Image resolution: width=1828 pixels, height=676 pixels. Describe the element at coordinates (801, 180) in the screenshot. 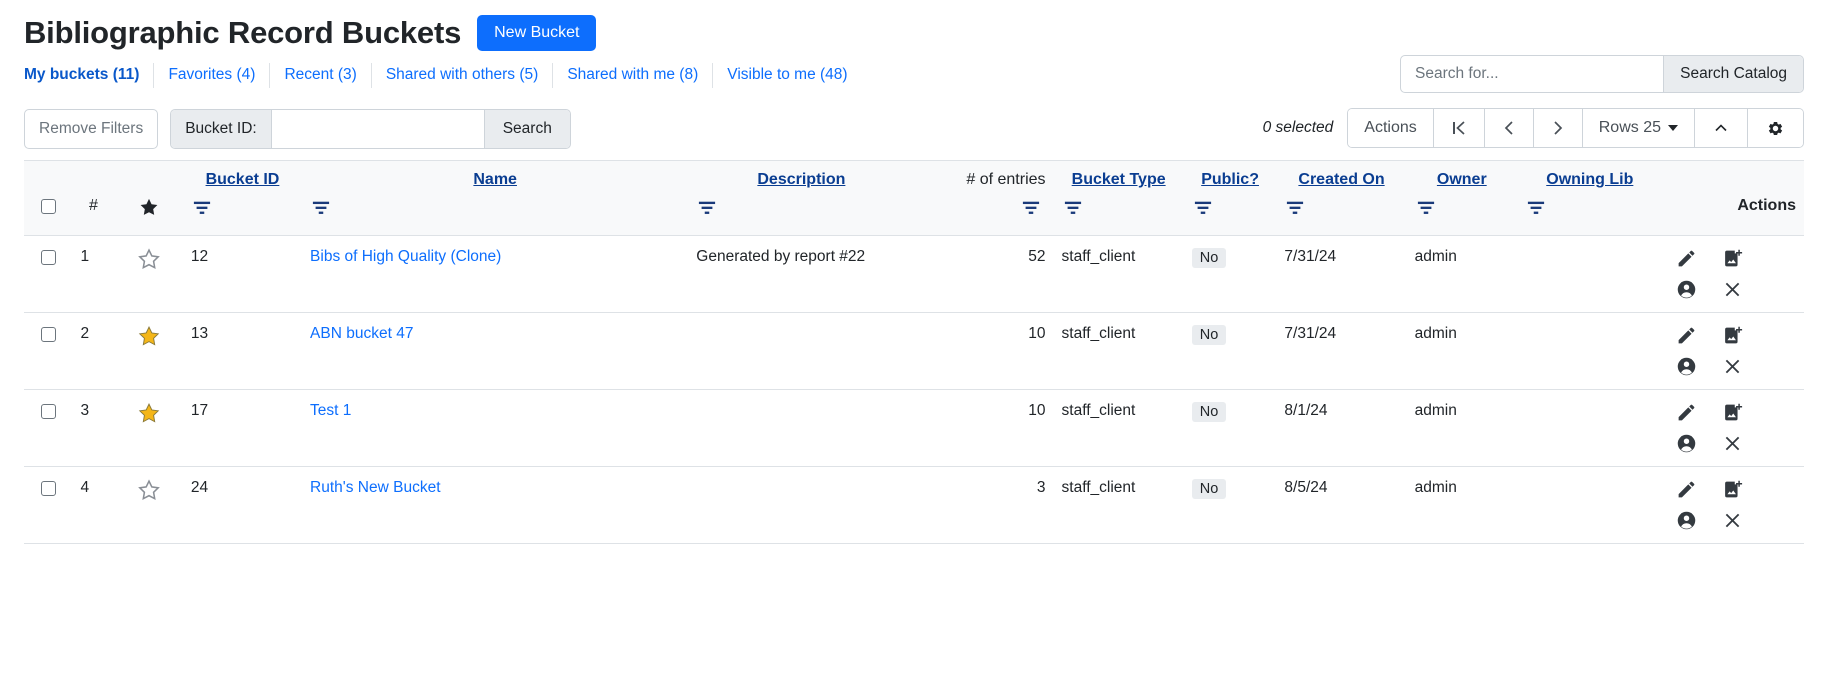

I see `header-description-sort: Description` at that location.